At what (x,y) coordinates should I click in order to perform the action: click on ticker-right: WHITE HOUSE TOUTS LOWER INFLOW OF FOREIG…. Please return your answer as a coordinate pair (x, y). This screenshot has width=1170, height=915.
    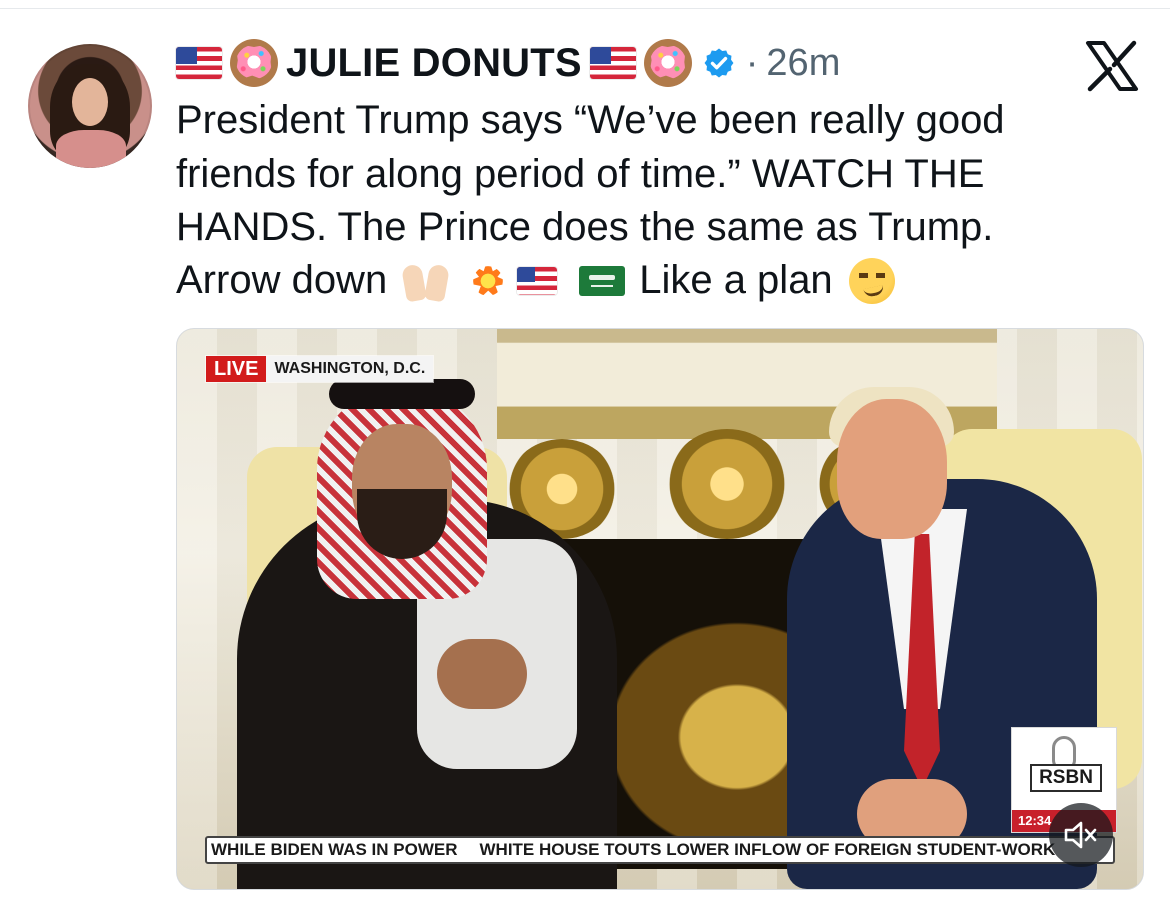
    Looking at the image, I should click on (767, 849).